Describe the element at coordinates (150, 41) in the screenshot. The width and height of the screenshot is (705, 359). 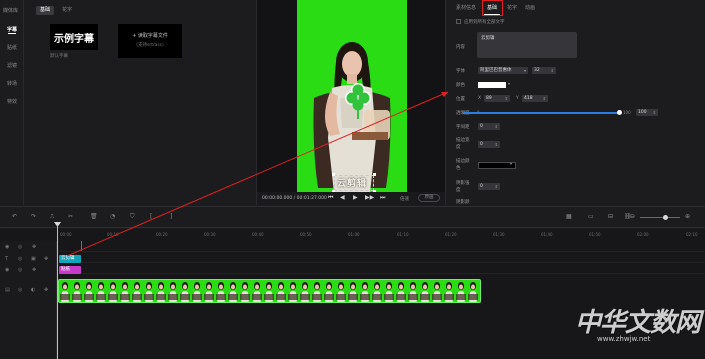
I see `import-subtitle-card: + 读取字幕文件 （支持srt/ass）` at that location.